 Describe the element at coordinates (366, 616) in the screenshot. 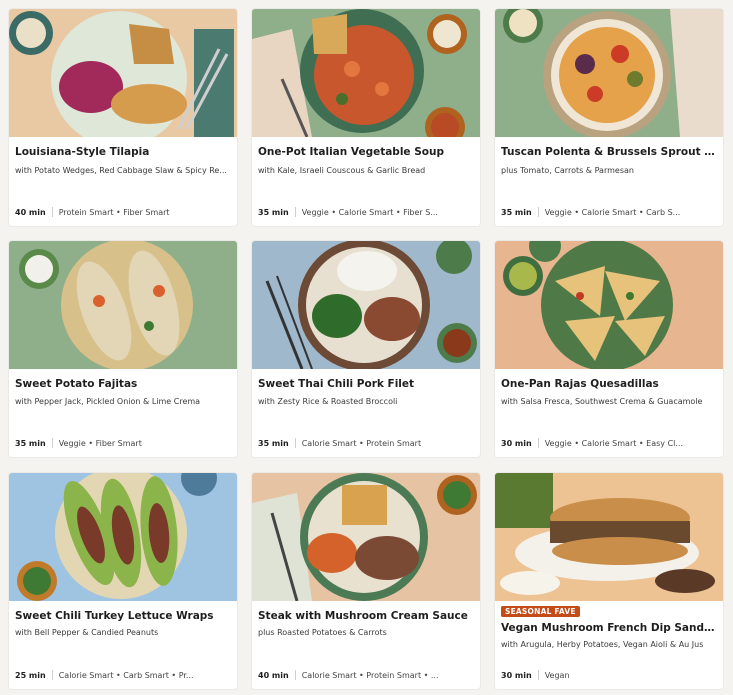

I see `recipe-title: Steak with Mushroom Cream Sauce` at that location.